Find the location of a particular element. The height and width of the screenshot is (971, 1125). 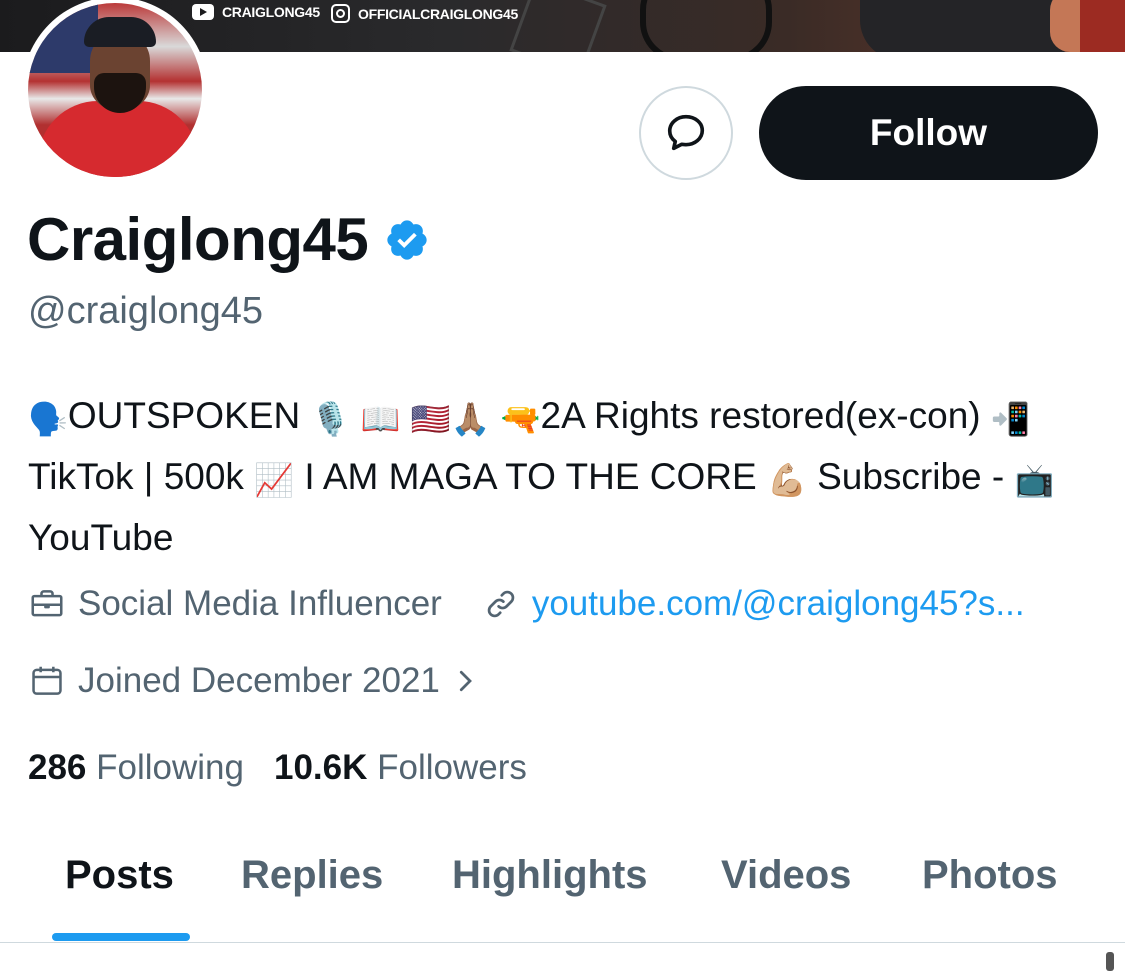

follow-stats: 286 Following 10.6K Followers is located at coordinates (277, 768).